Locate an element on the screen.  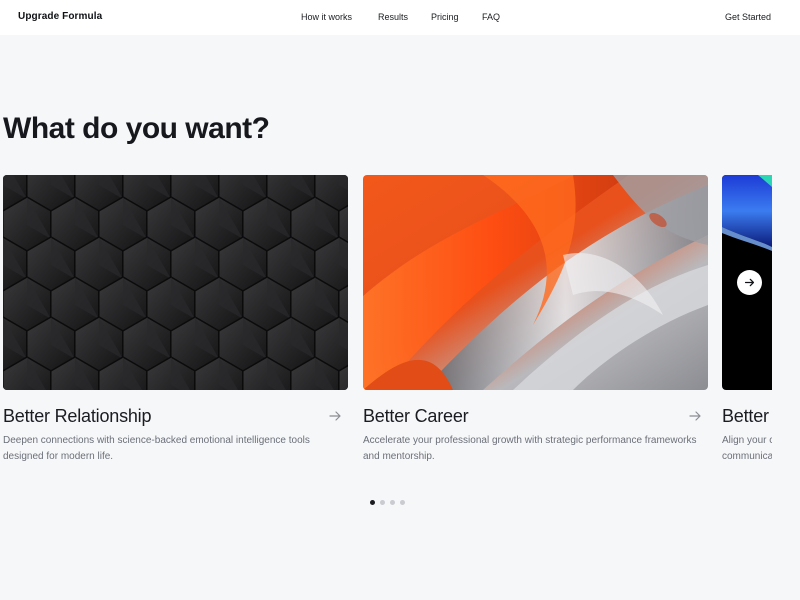
nav-pricing: Pricing is located at coordinates (445, 17).